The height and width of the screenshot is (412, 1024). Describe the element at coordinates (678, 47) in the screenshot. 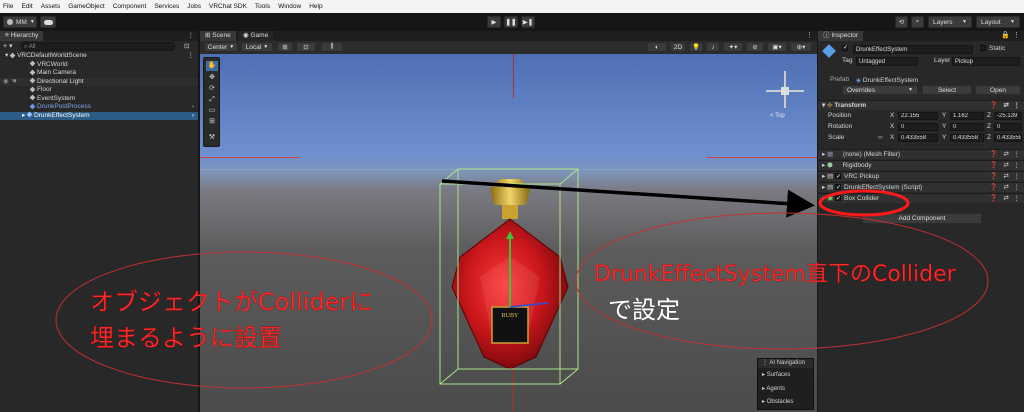

I see `mode-2d-button: 2D` at that location.